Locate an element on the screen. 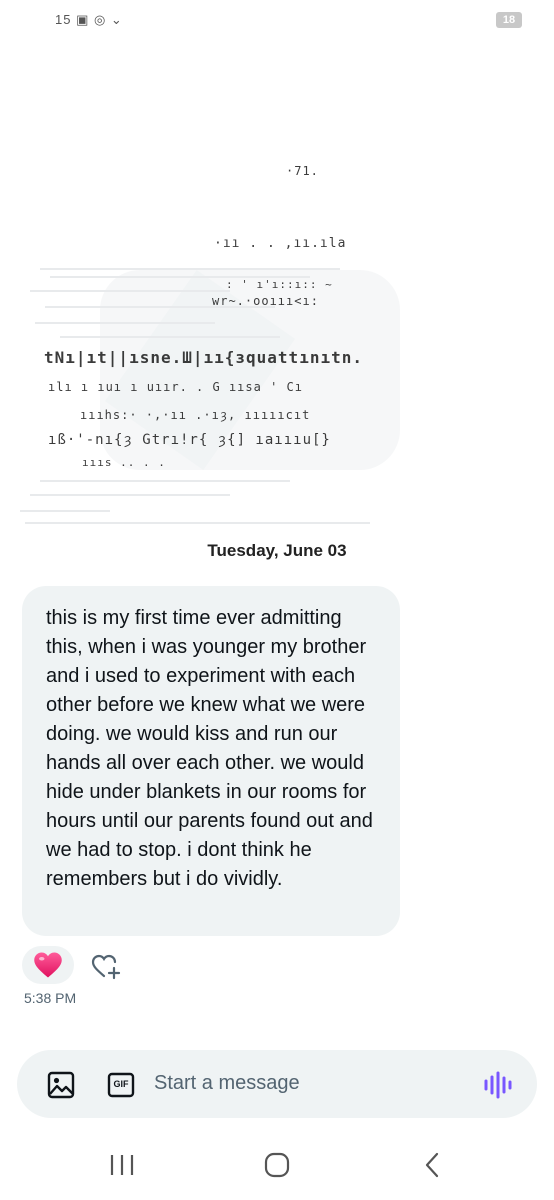  heart-icon is located at coordinates (48, 965).